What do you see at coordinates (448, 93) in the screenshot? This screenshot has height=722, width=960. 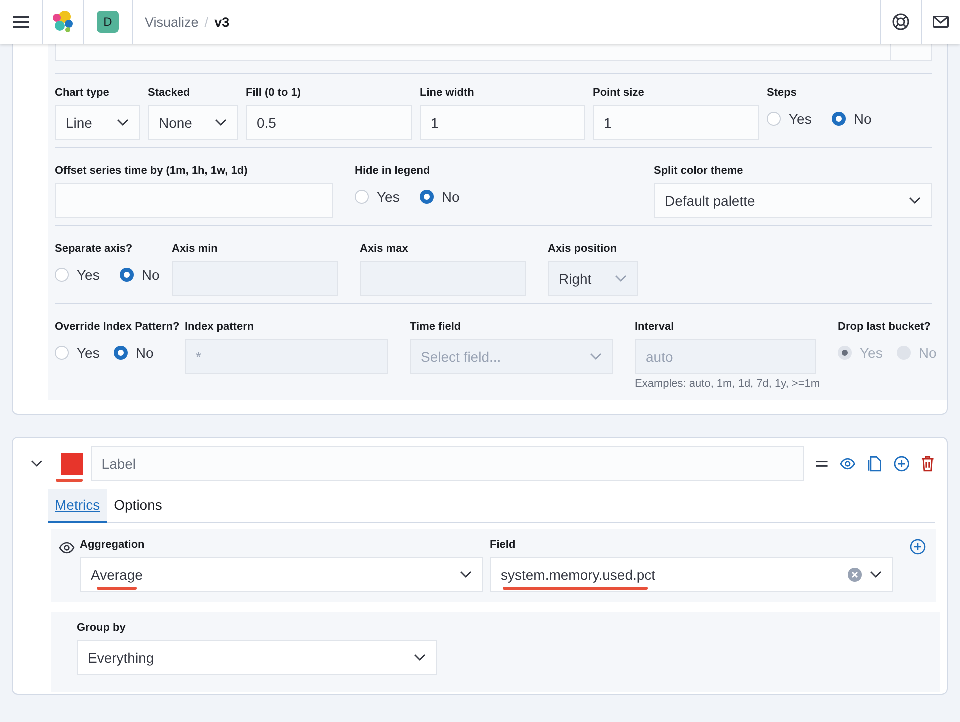 I see `field-label: Line width` at bounding box center [448, 93].